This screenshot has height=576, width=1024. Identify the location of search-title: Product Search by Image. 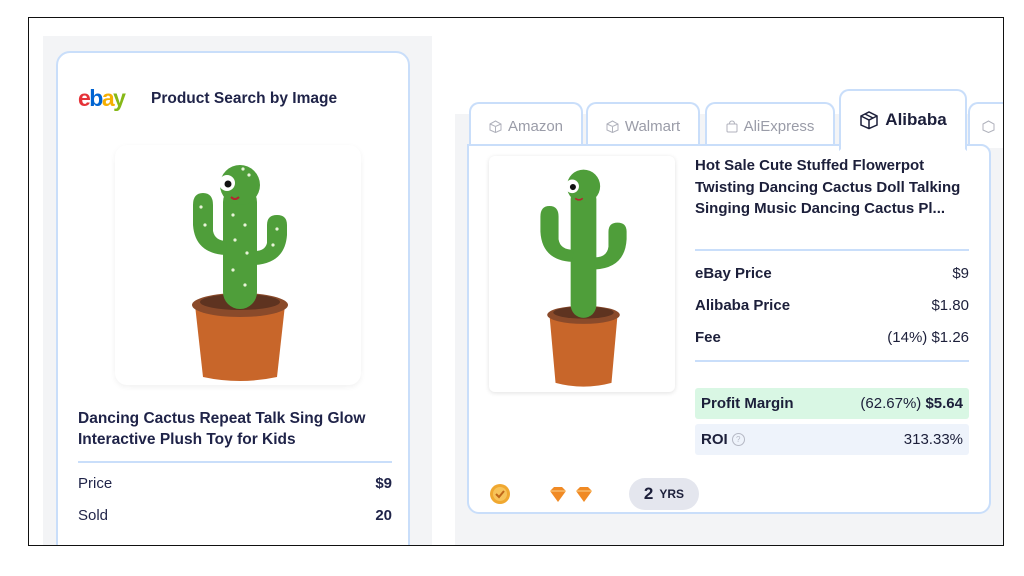
(244, 98).